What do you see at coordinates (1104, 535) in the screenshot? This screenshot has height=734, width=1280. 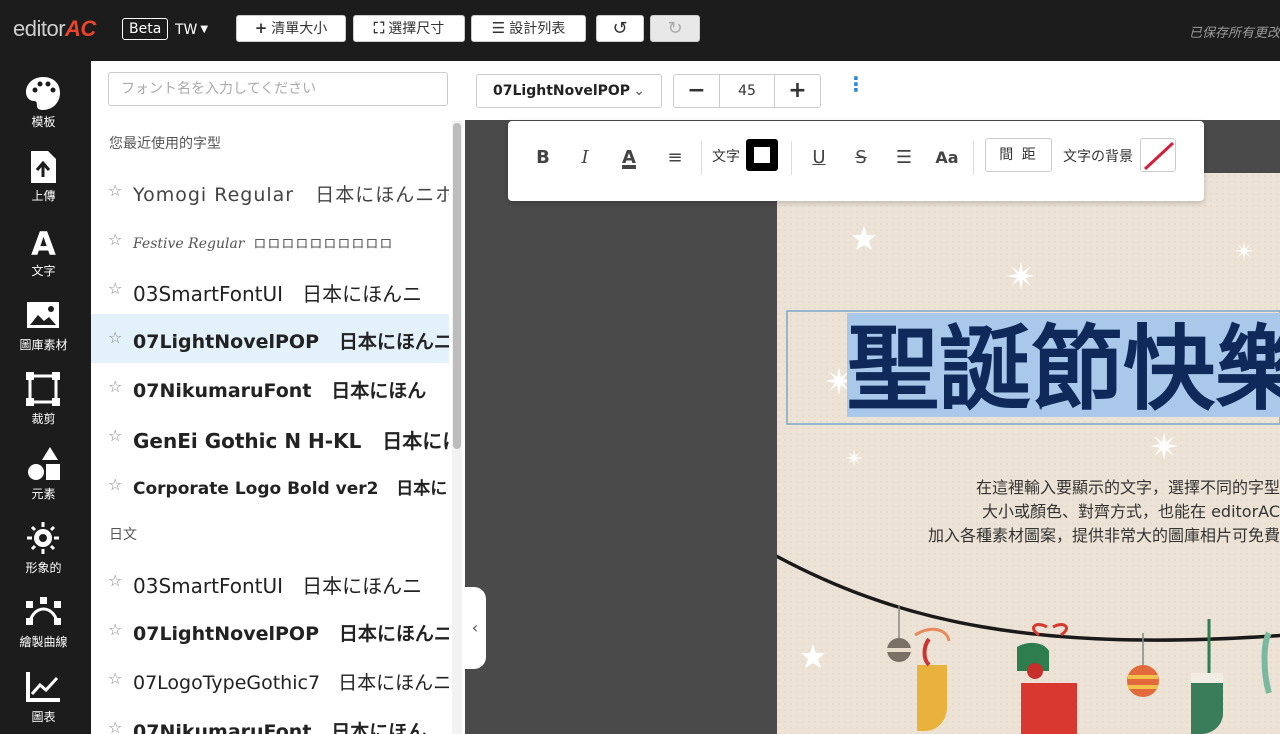 I see `canvas-body-line-3: 加入各種素材圖案，提供非常大的圖庫相片可免費` at bounding box center [1104, 535].